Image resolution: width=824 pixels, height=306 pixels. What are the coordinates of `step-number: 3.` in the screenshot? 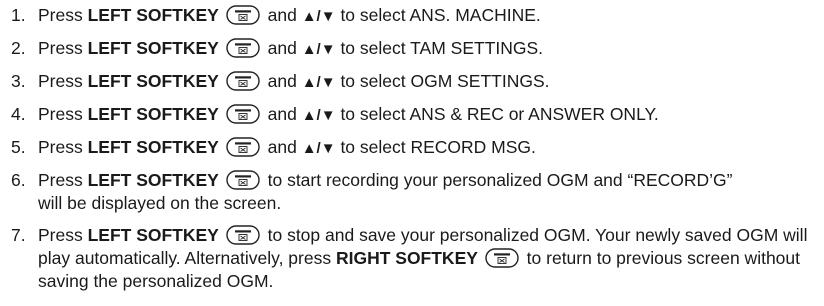 It's located at (18, 81).